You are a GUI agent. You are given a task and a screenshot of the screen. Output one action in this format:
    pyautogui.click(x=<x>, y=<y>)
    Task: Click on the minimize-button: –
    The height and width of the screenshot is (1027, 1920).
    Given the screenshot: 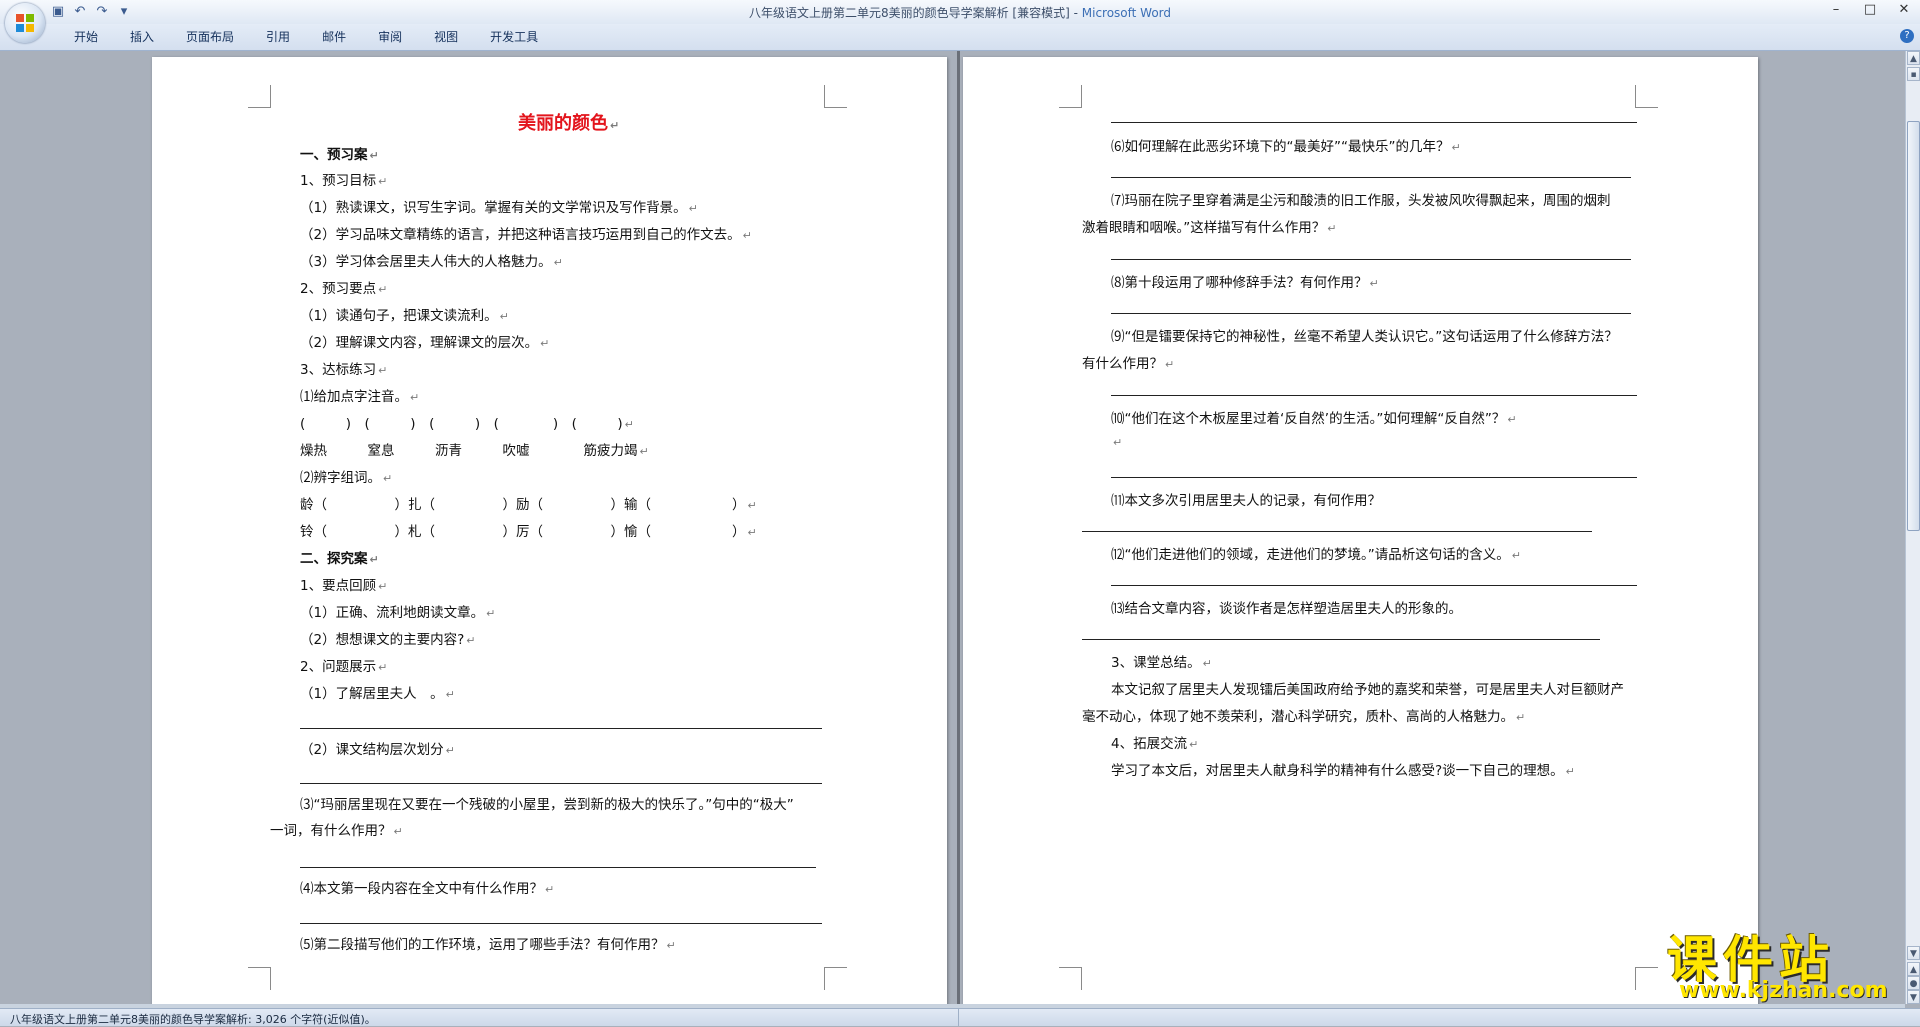 What is the action you would take?
    pyautogui.click(x=1836, y=11)
    